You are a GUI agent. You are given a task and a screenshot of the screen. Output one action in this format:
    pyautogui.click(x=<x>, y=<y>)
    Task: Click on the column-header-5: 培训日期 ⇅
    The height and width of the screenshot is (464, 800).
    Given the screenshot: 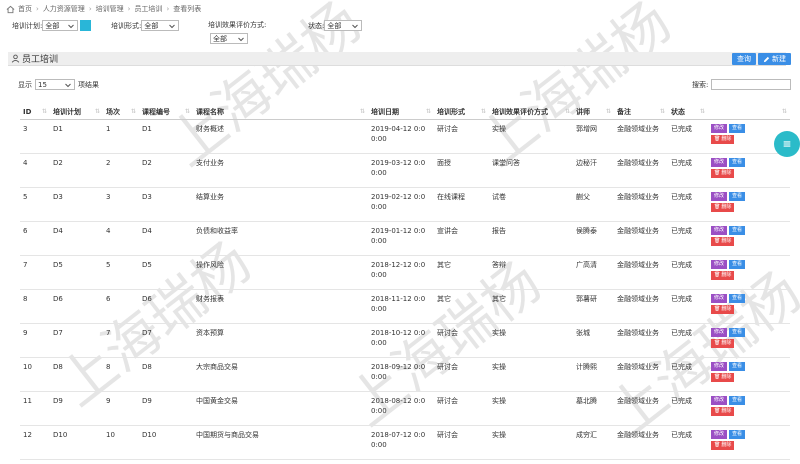 What is the action you would take?
    pyautogui.click(x=401, y=112)
    